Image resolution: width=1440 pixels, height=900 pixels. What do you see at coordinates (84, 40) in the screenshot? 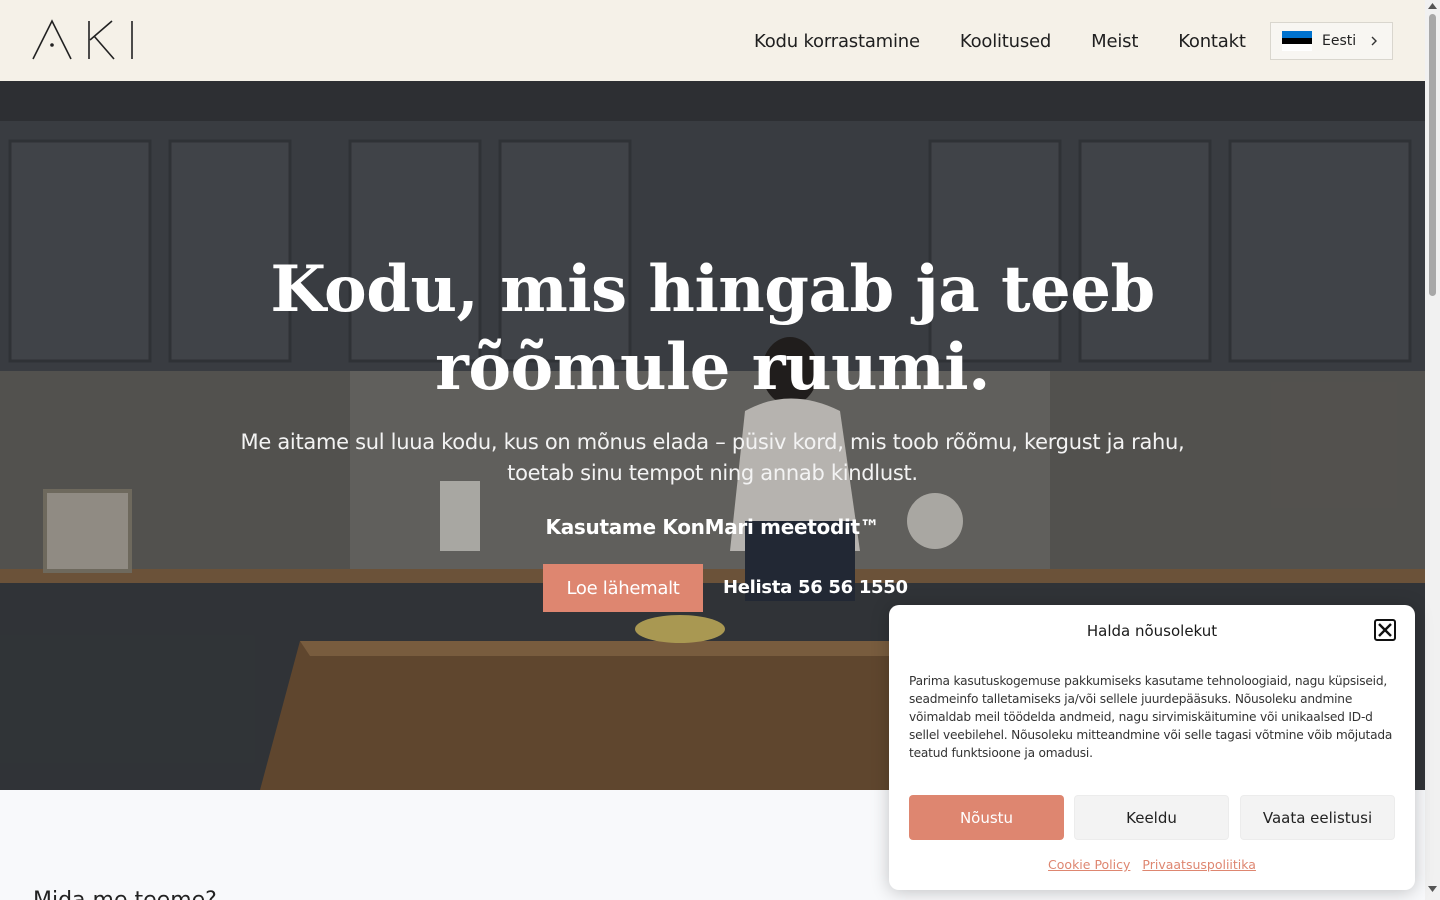
I see `aki-logo` at bounding box center [84, 40].